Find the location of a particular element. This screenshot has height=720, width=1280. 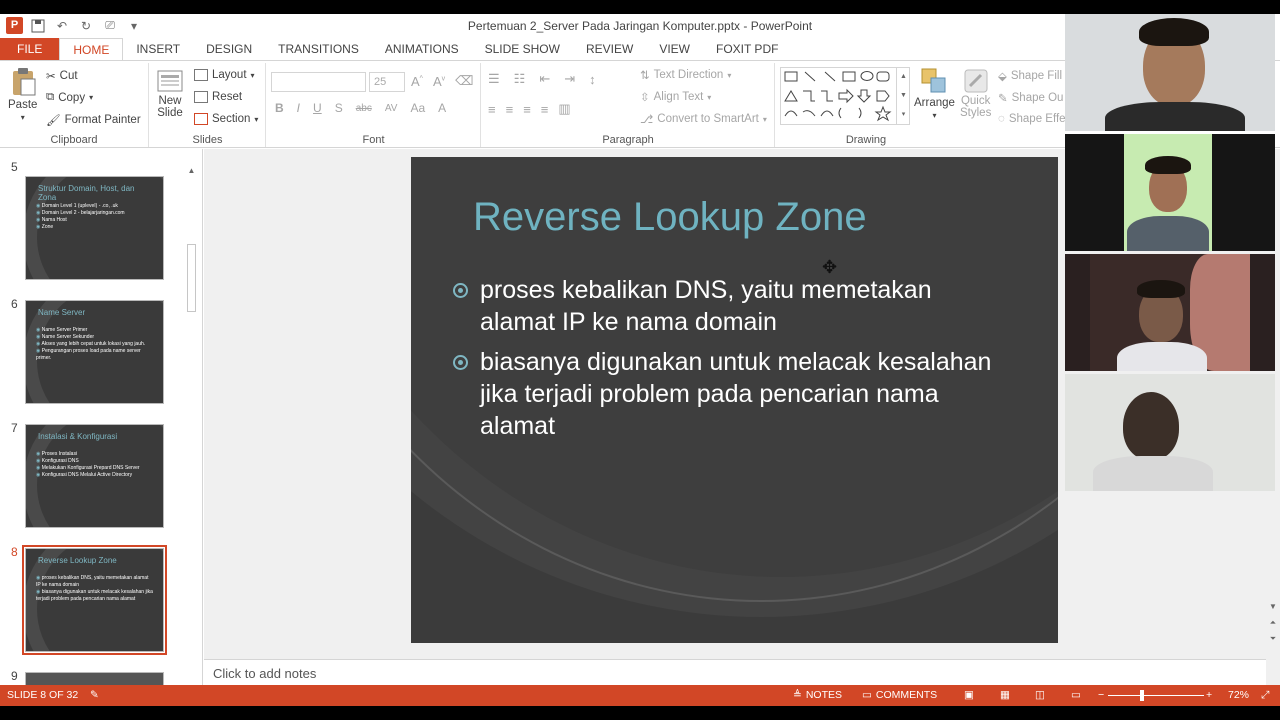

tab-slide-show: SLIDE SHOW is located at coordinates (522, 49).